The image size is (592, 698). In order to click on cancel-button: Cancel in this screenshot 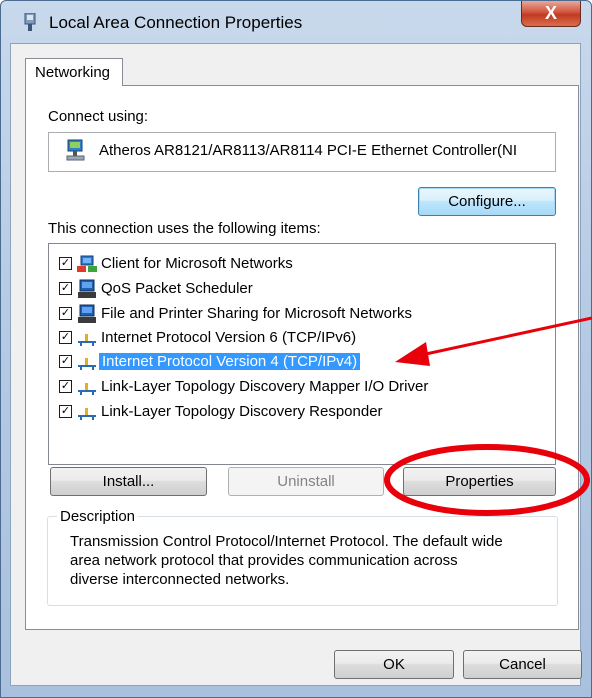, I will do `click(522, 664)`.